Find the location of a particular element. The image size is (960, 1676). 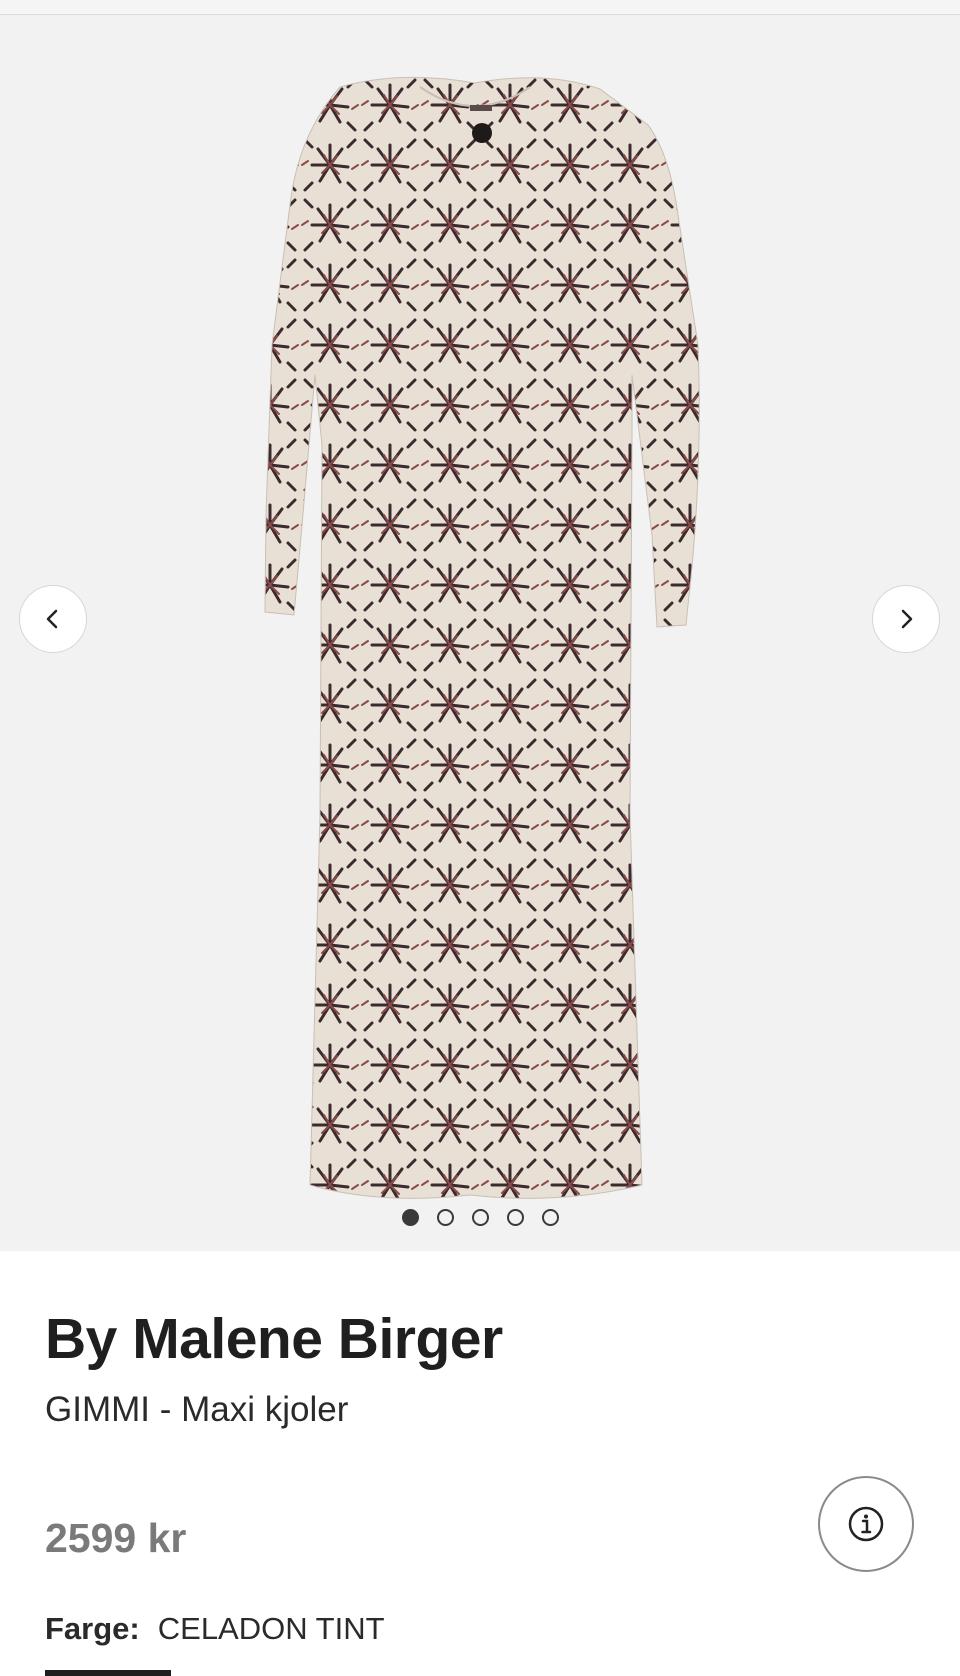

product-name: GIMMI - Maxi kjoler is located at coordinates (197, 1409).